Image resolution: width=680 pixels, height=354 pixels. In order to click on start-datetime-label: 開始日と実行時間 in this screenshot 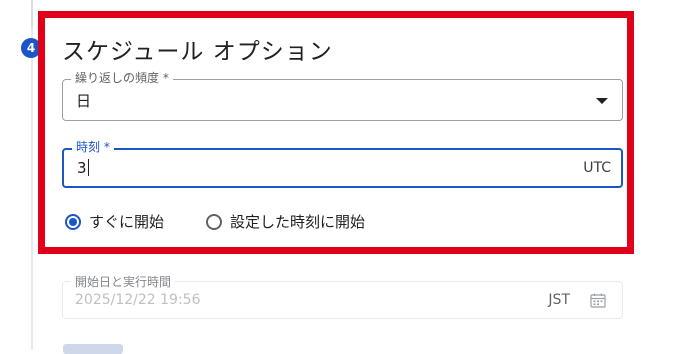, I will do `click(123, 281)`.